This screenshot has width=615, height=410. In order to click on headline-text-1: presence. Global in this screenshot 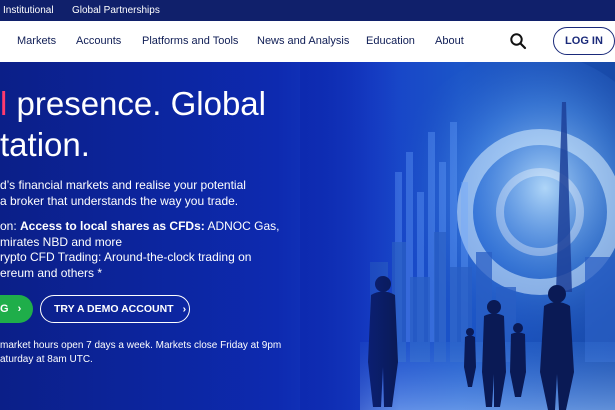, I will do `click(137, 103)`.